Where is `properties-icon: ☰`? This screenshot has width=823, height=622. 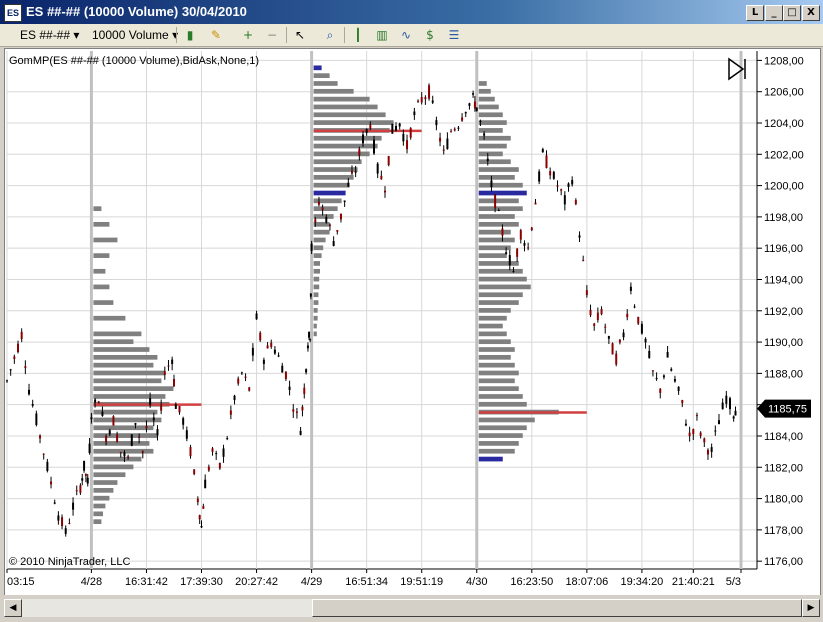 properties-icon: ☰ is located at coordinates (454, 35).